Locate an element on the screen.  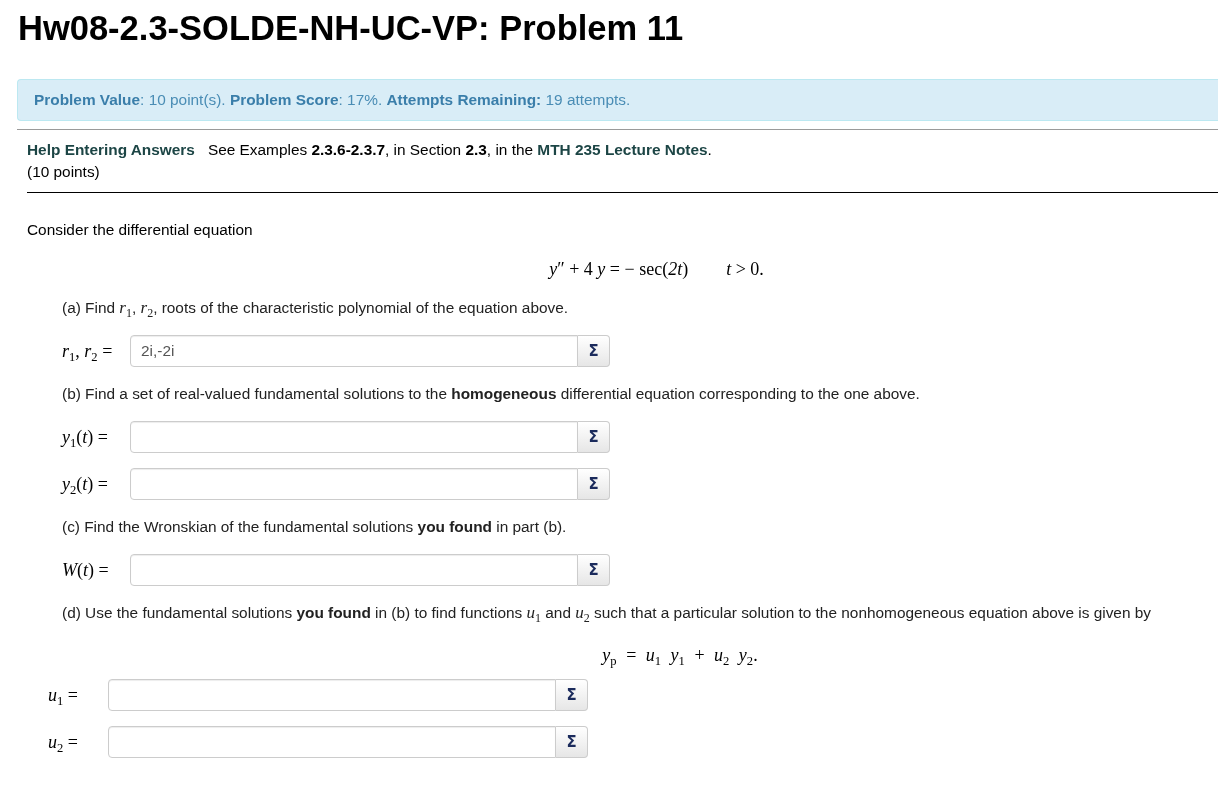
question-text: (c) Find the Wronskian of the fundamental solutions you found in part (b). is located at coordinates (315, 527).